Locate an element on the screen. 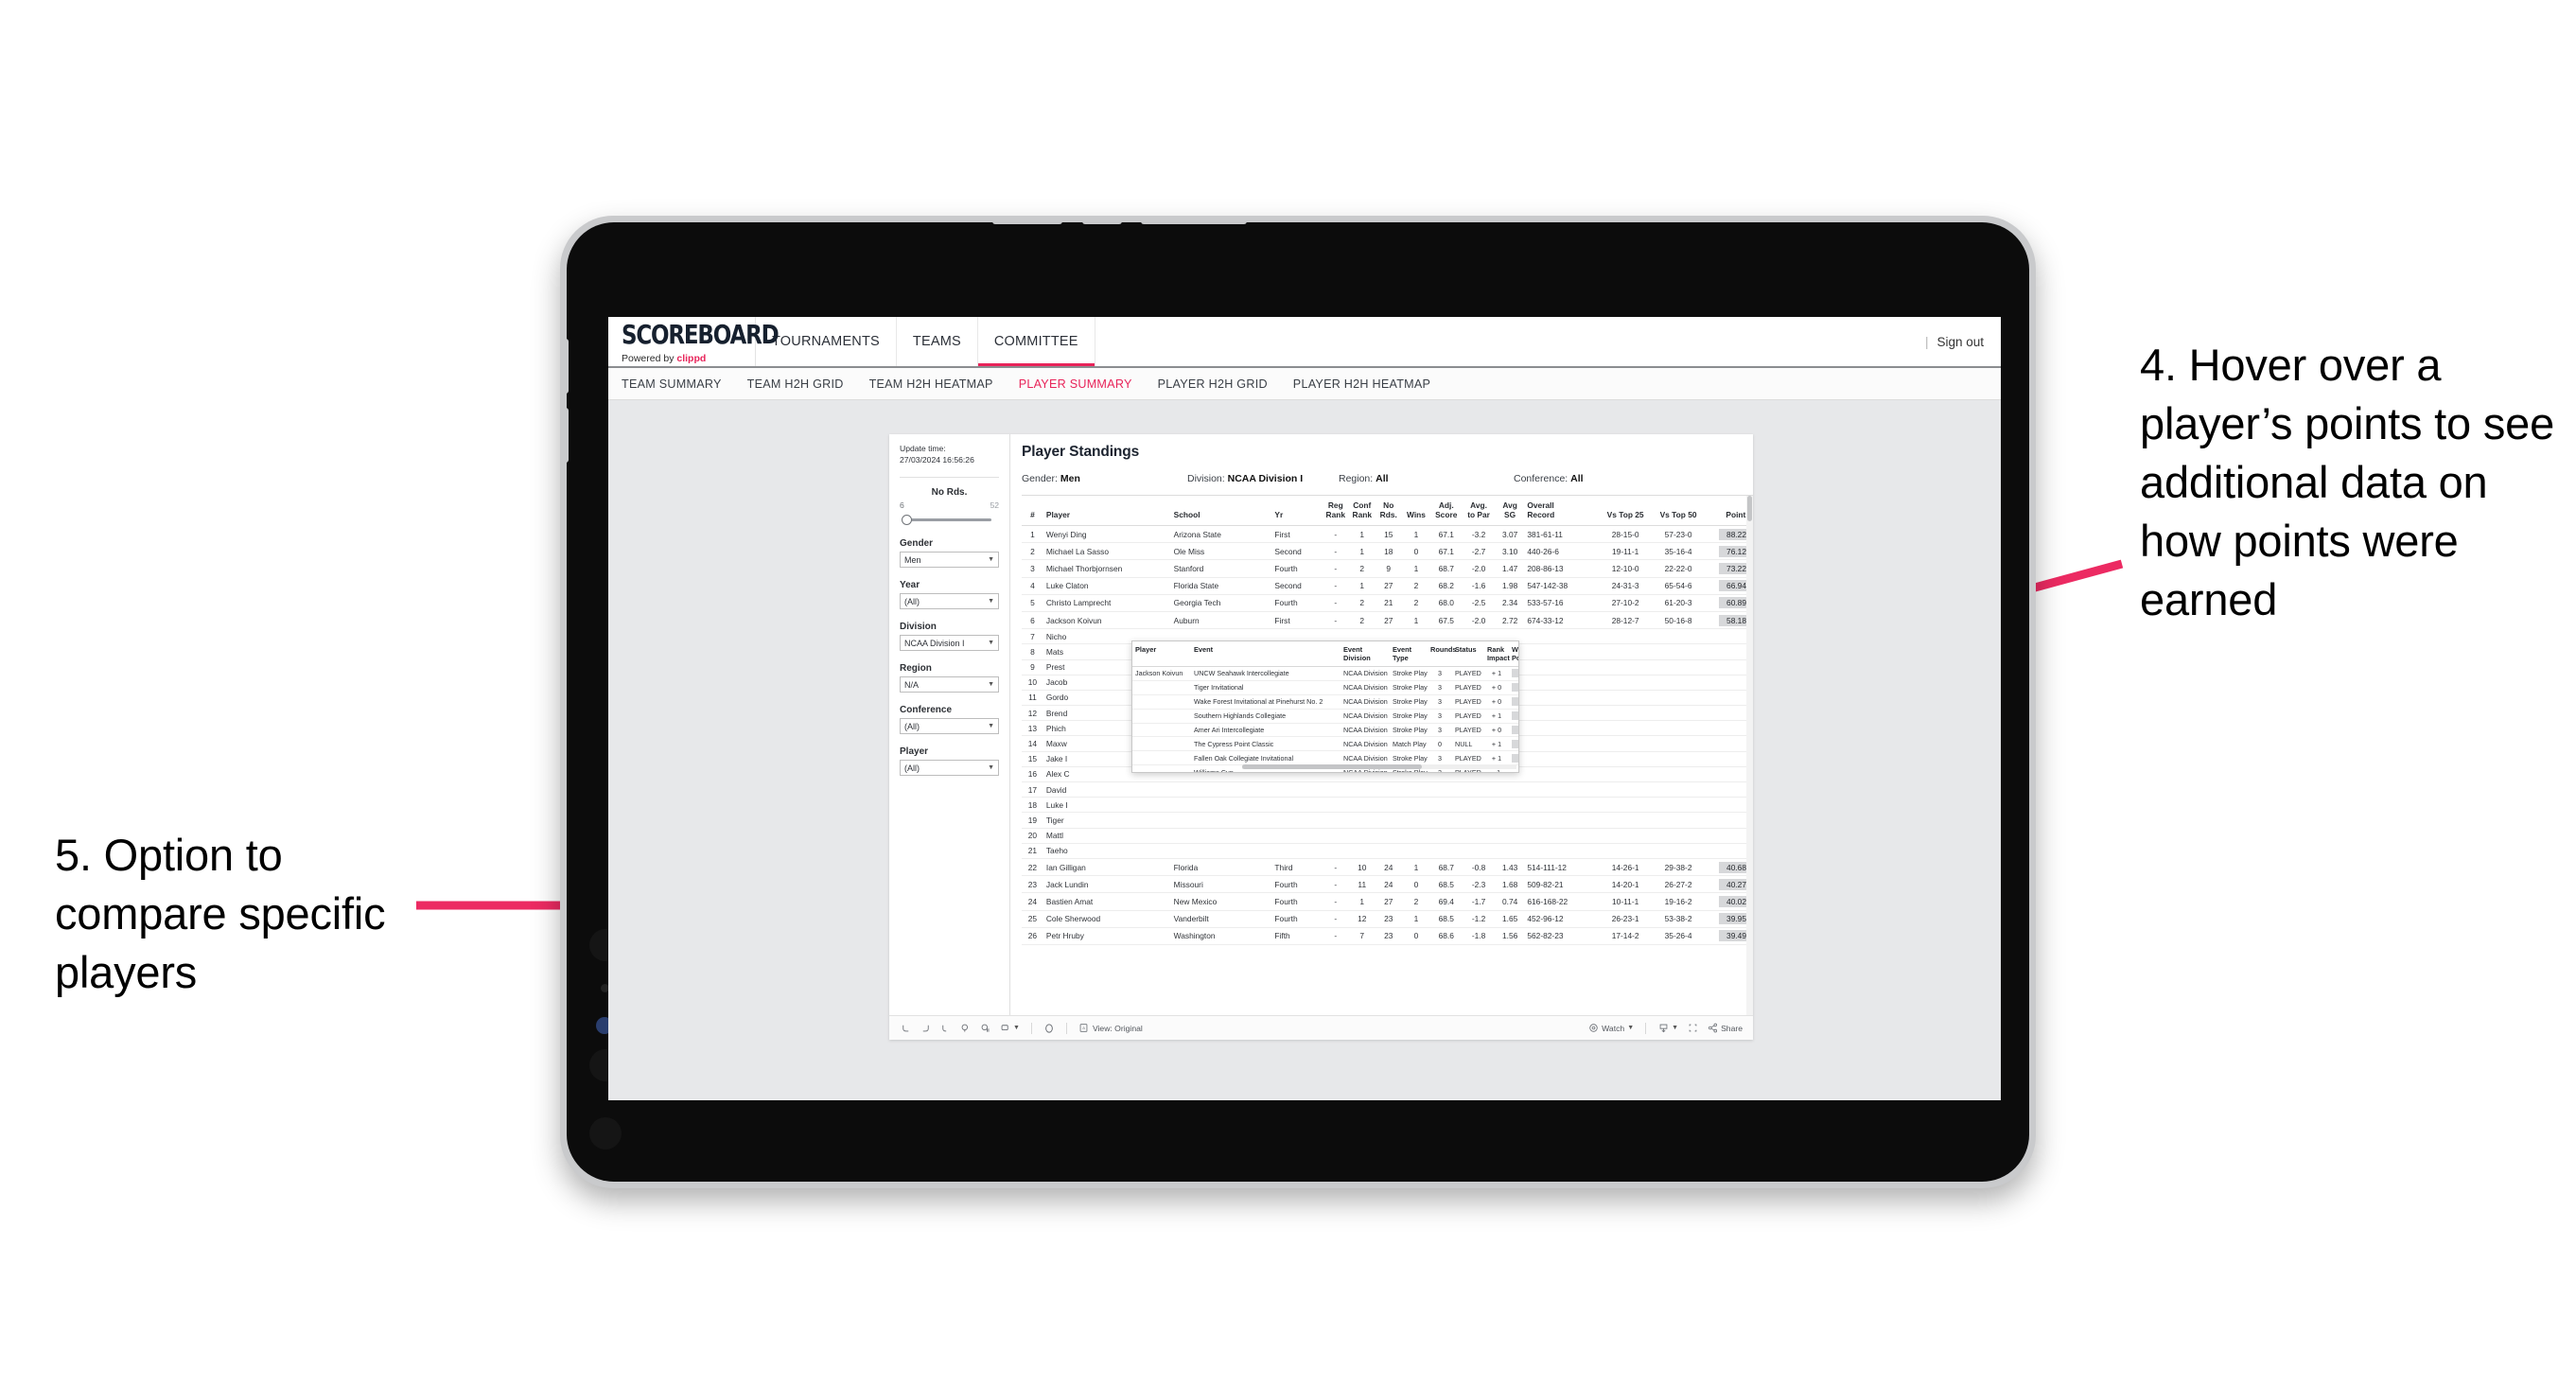 This screenshot has height=1386, width=2576. filter-division-select: NCAA Division I ▼ is located at coordinates (950, 643).